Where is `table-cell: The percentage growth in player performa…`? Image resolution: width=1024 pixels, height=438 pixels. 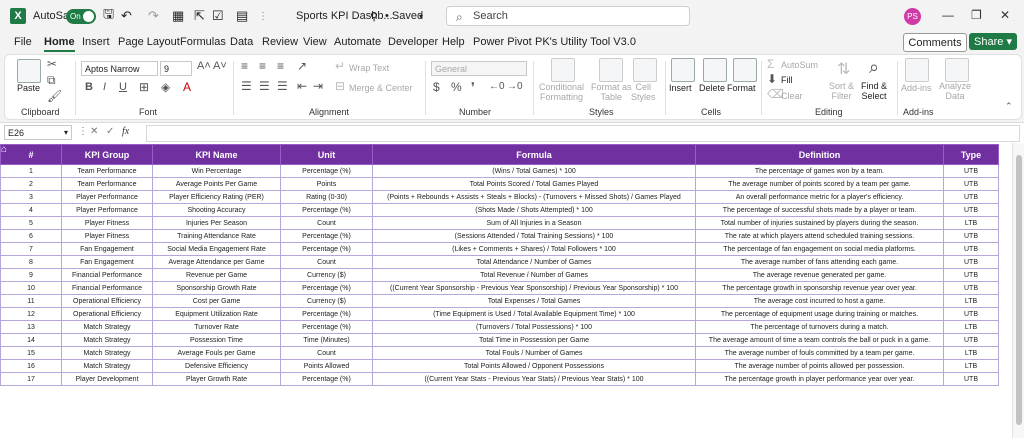 table-cell: The percentage growth in player performa… is located at coordinates (819, 379).